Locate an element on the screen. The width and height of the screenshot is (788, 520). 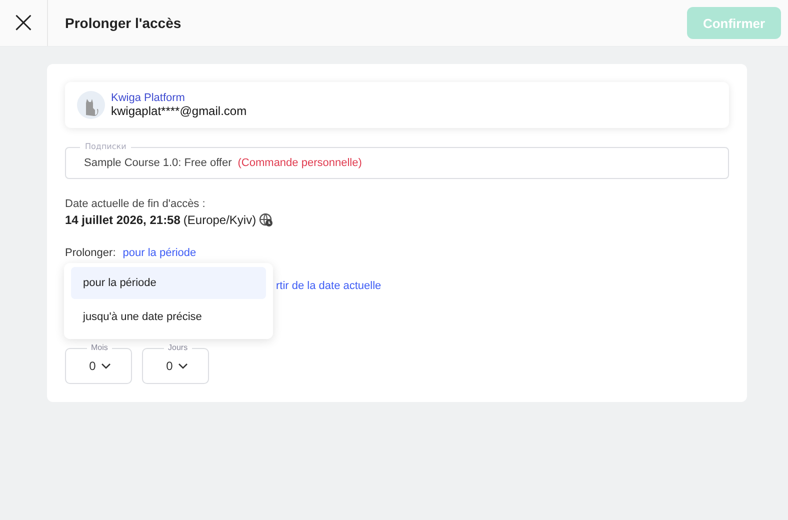
cat-avatar-icon is located at coordinates (91, 105).